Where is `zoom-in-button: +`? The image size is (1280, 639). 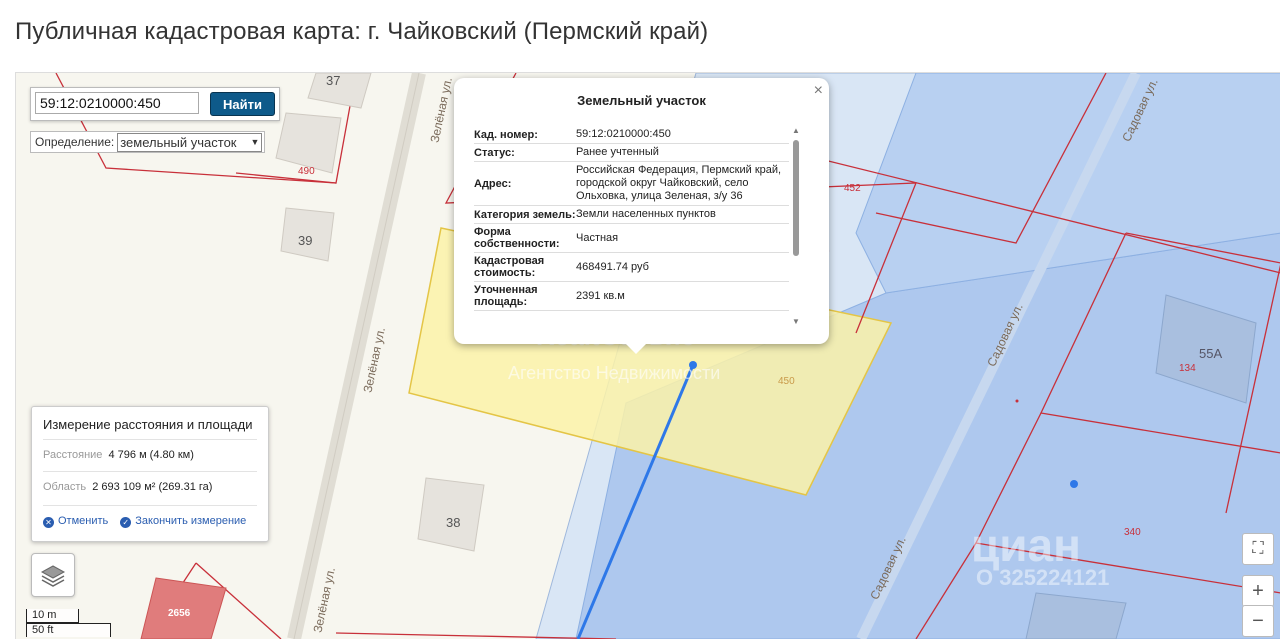 zoom-in-button: + is located at coordinates (1258, 591).